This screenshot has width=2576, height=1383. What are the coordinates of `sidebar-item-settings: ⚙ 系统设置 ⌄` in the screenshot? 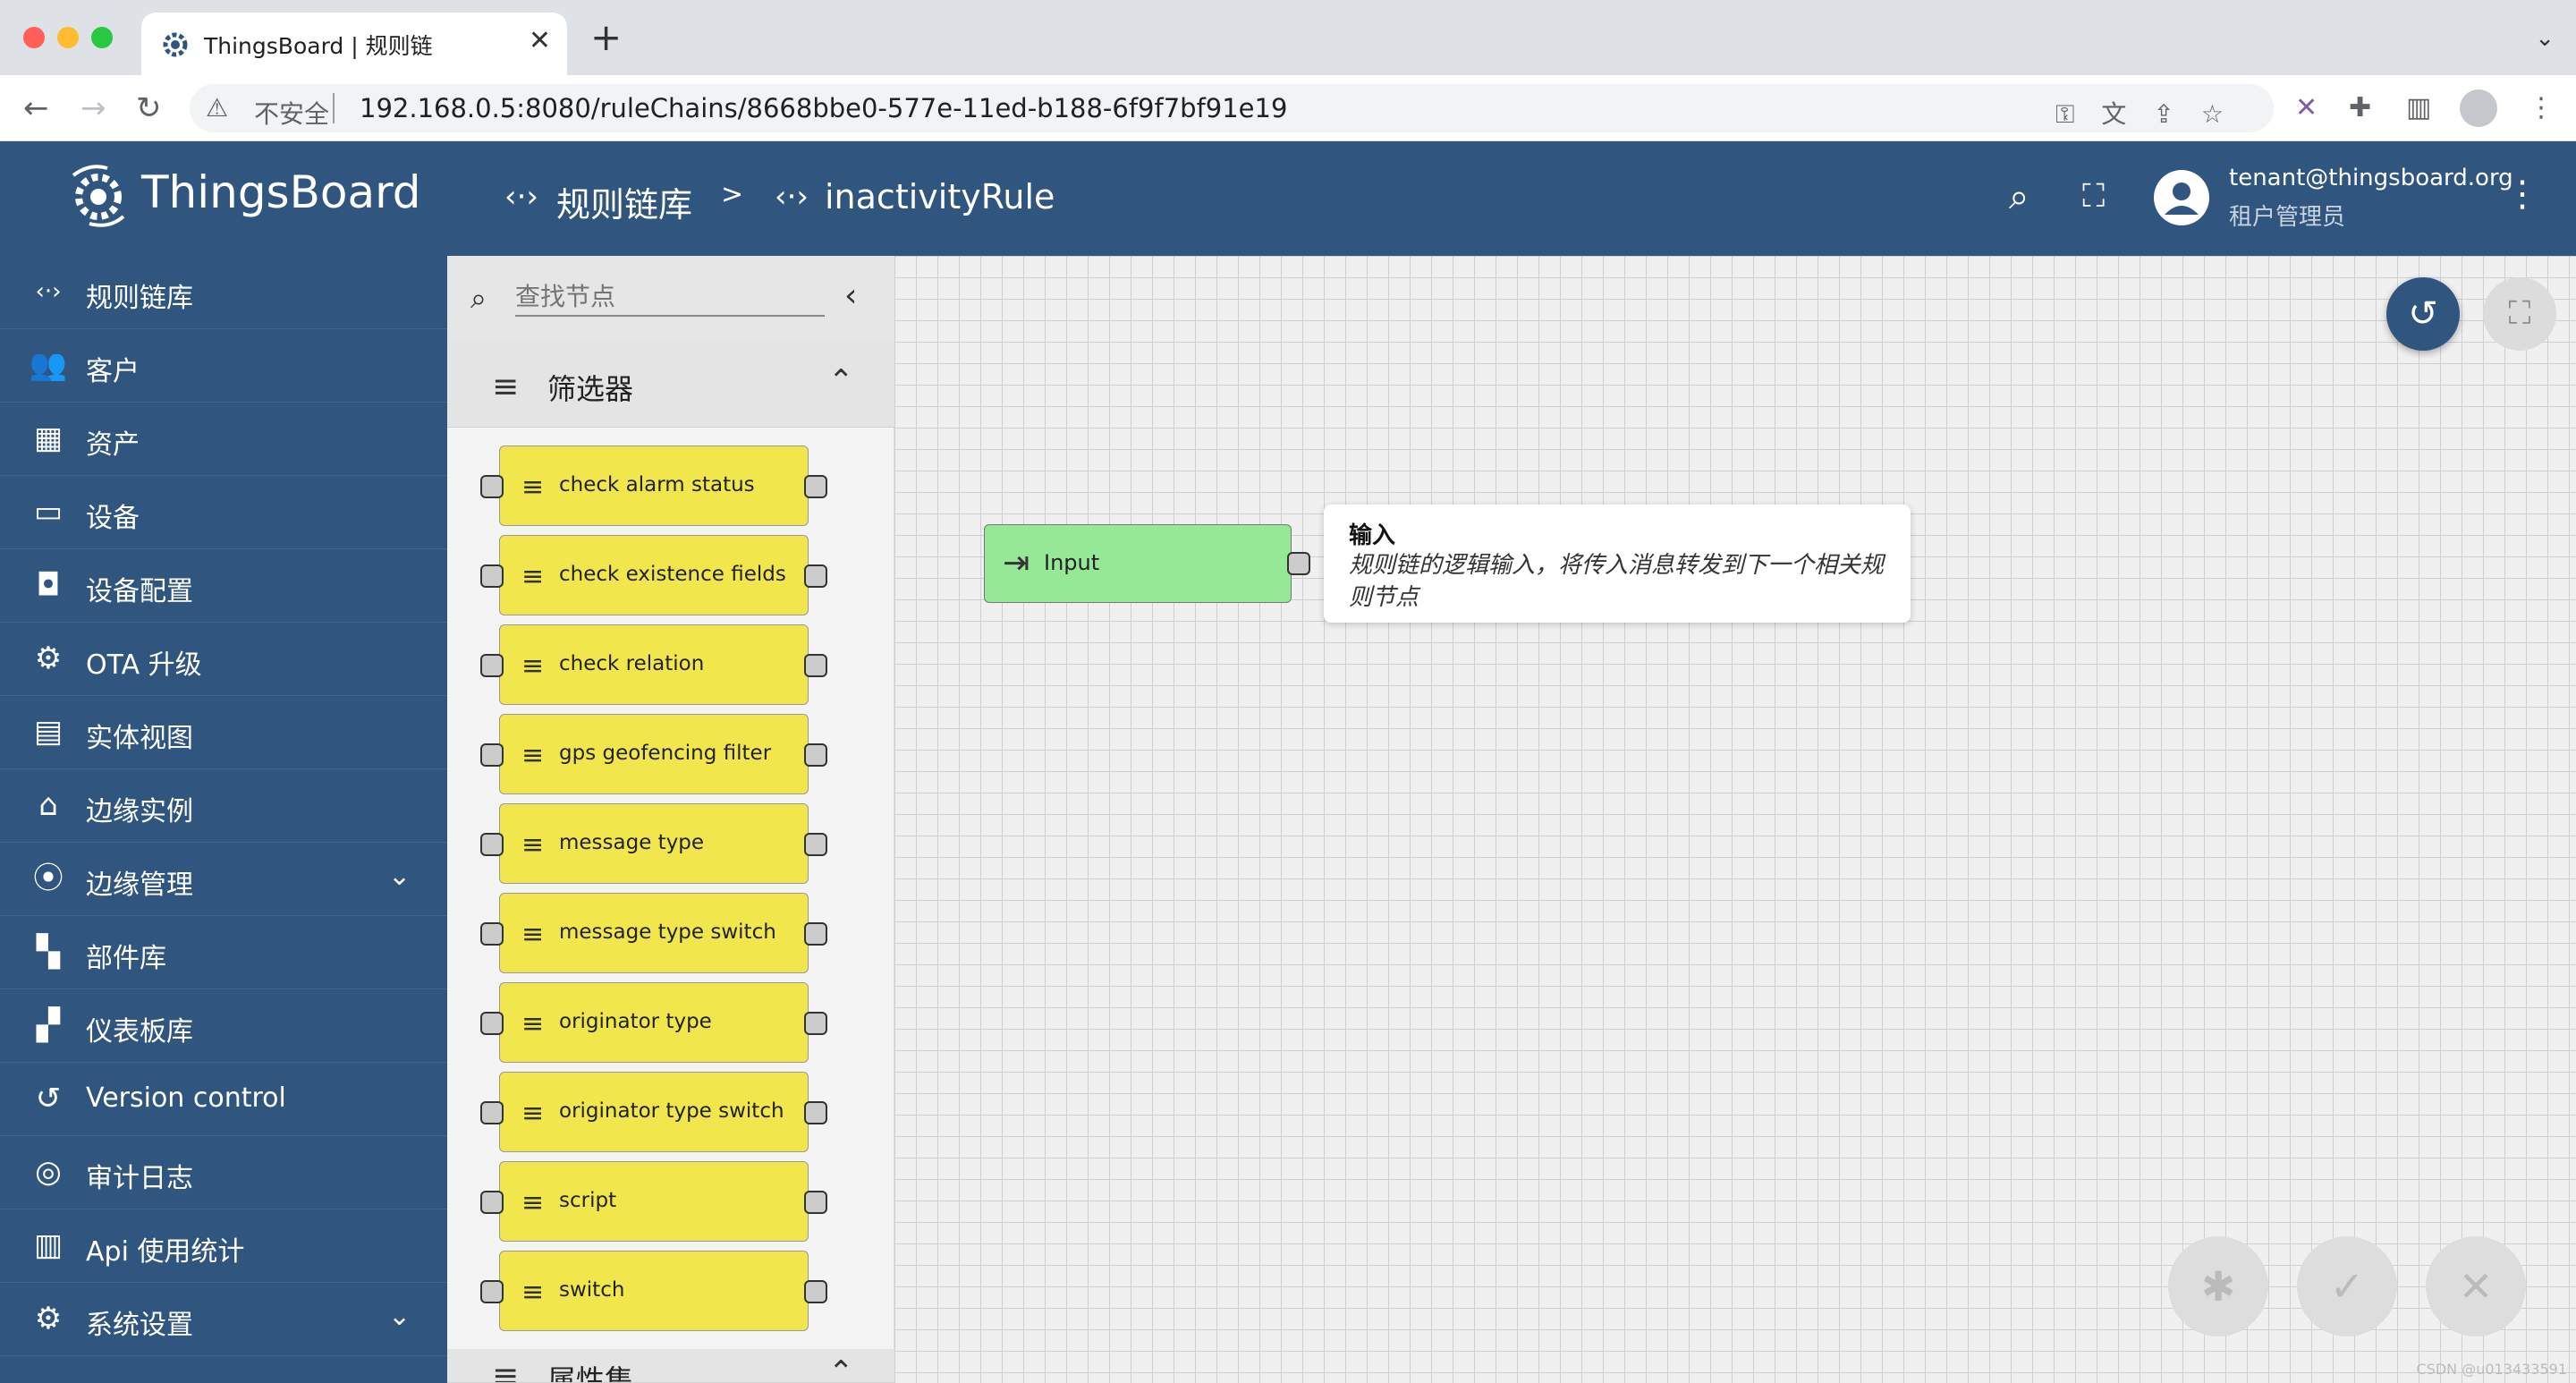 It's located at (223, 1319).